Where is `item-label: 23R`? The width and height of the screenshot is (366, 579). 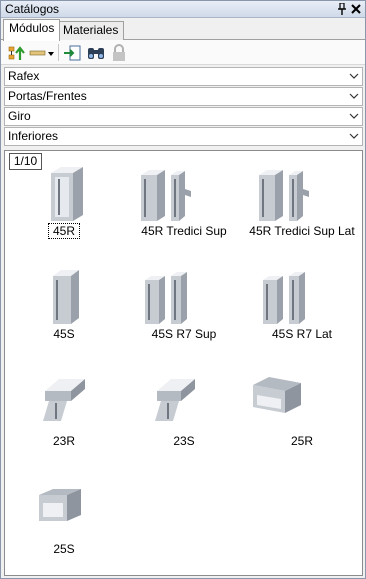
item-label: 23R is located at coordinates (63, 441).